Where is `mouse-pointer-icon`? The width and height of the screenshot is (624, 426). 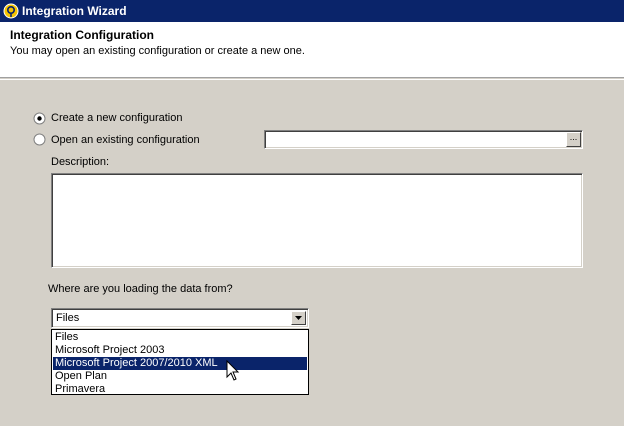
mouse-pointer-icon is located at coordinates (233, 370).